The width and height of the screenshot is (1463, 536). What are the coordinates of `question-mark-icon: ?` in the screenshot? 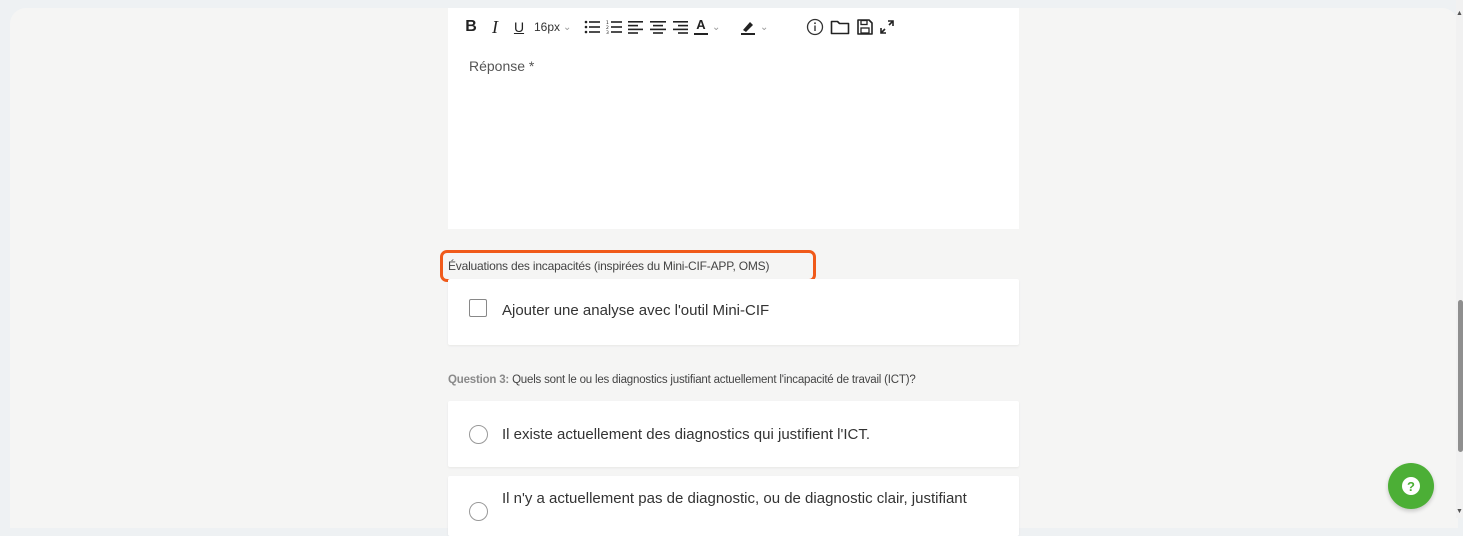 It's located at (1411, 486).